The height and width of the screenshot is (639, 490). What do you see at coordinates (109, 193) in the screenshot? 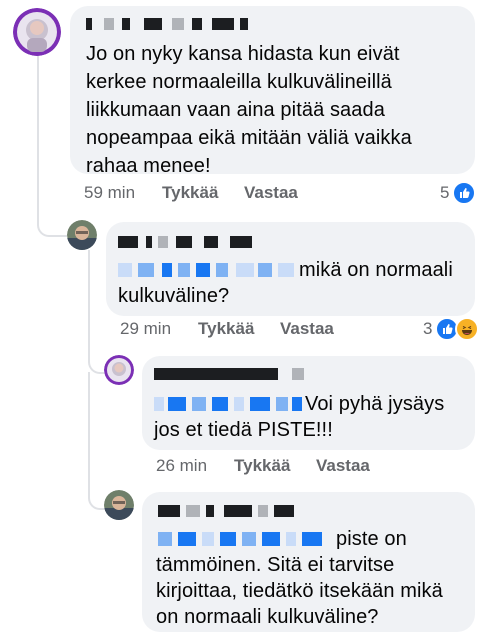
I see `comment-time: 59 min` at bounding box center [109, 193].